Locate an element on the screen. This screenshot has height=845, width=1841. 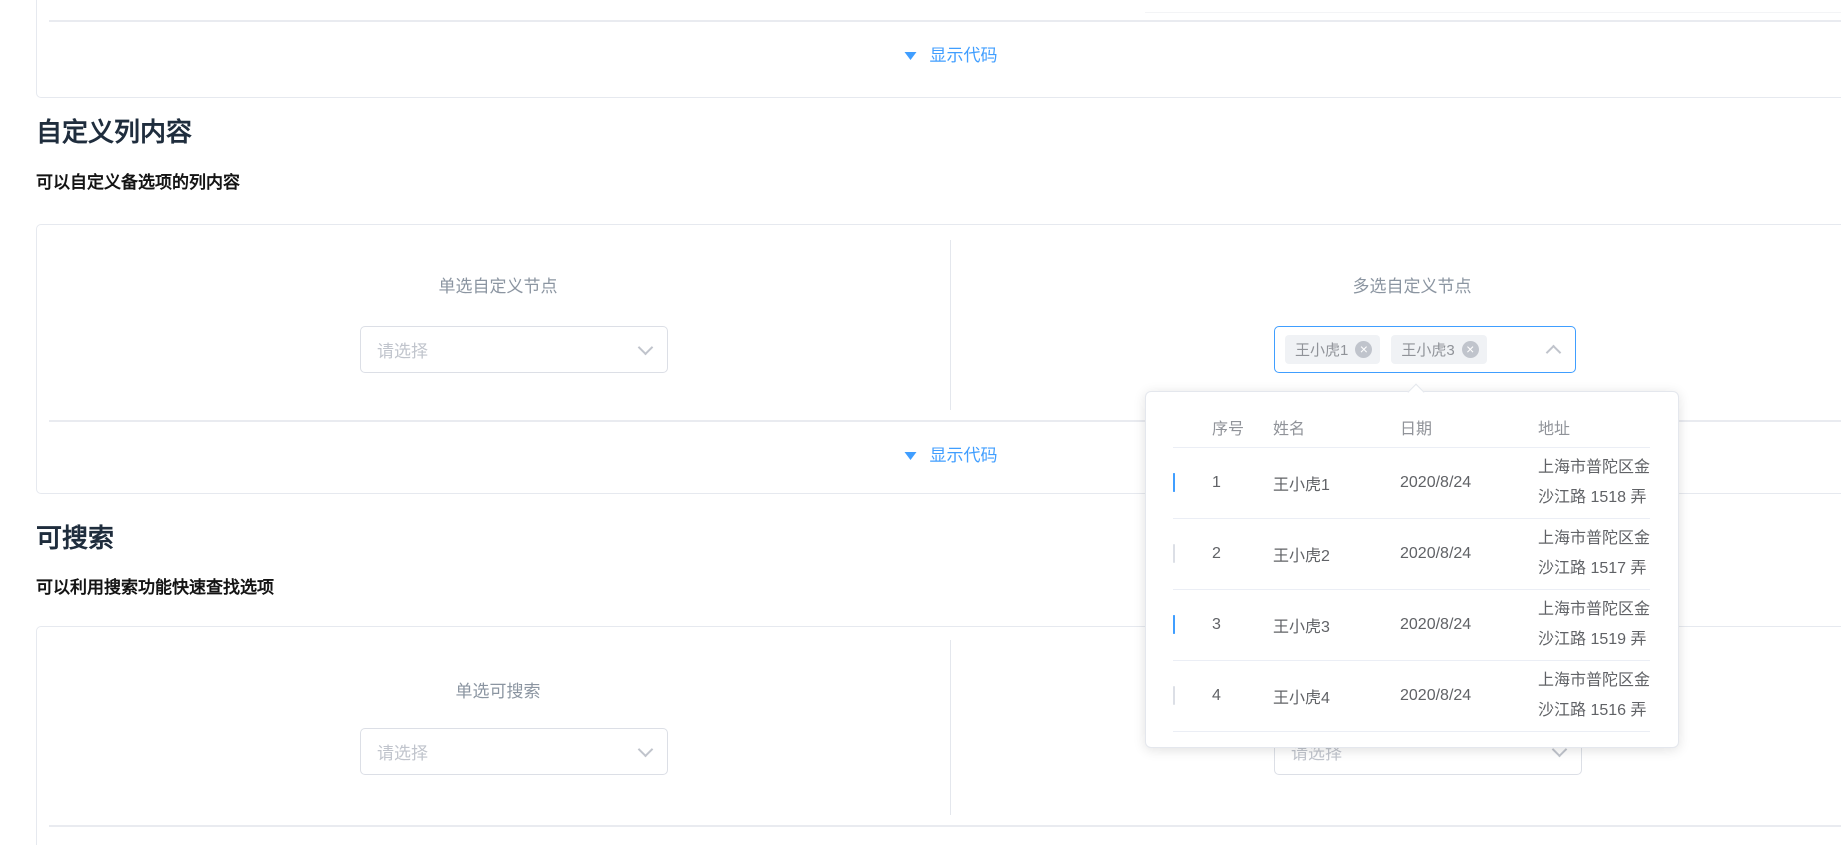
demo-label-single-search: 单选可搜索 is located at coordinates (498, 691).